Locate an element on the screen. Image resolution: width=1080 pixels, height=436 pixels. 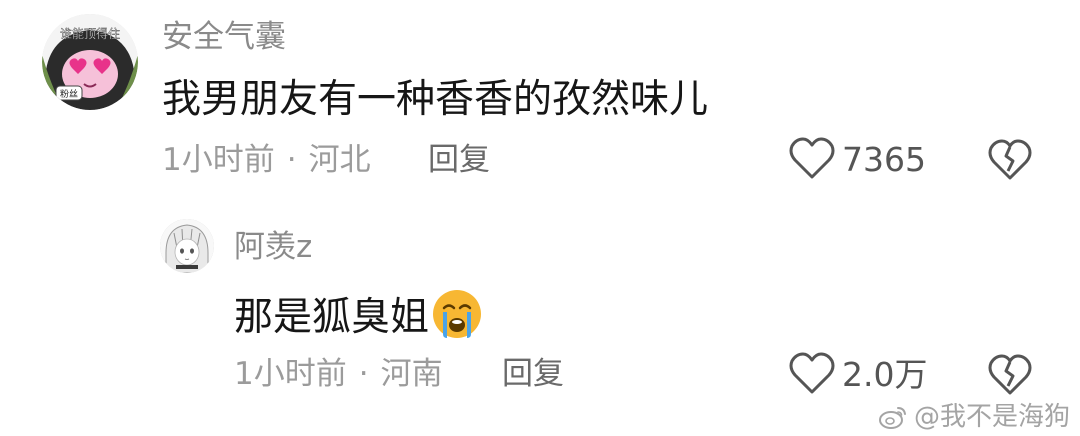
reply-like-button: 2.0万 is located at coordinates (857, 374).